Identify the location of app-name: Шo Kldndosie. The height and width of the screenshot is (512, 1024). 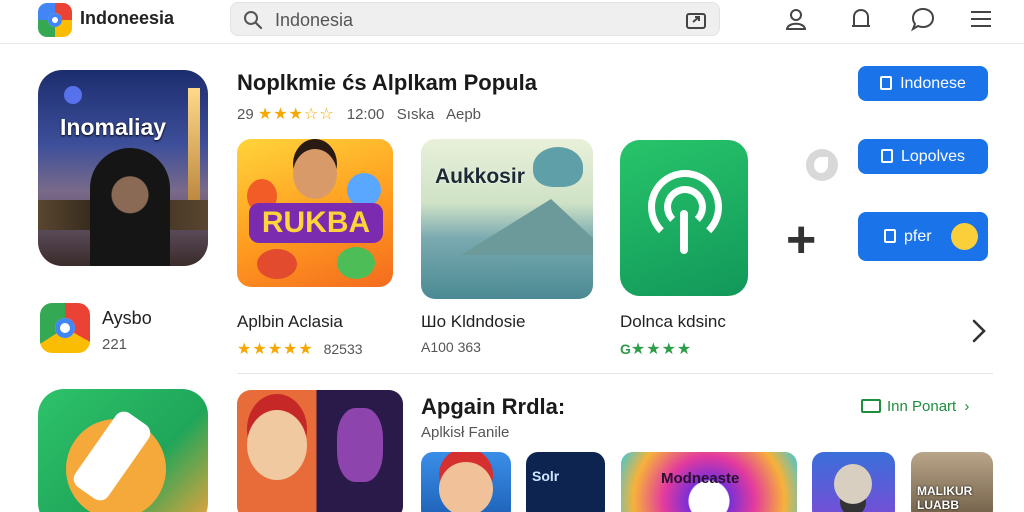
(473, 322).